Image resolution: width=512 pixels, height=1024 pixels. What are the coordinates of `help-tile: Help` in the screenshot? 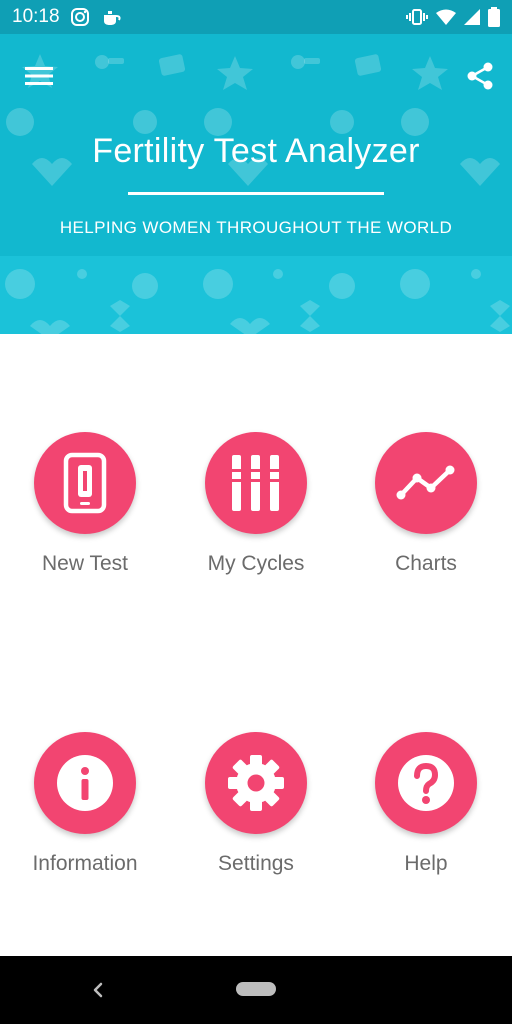 It's located at (426, 817).